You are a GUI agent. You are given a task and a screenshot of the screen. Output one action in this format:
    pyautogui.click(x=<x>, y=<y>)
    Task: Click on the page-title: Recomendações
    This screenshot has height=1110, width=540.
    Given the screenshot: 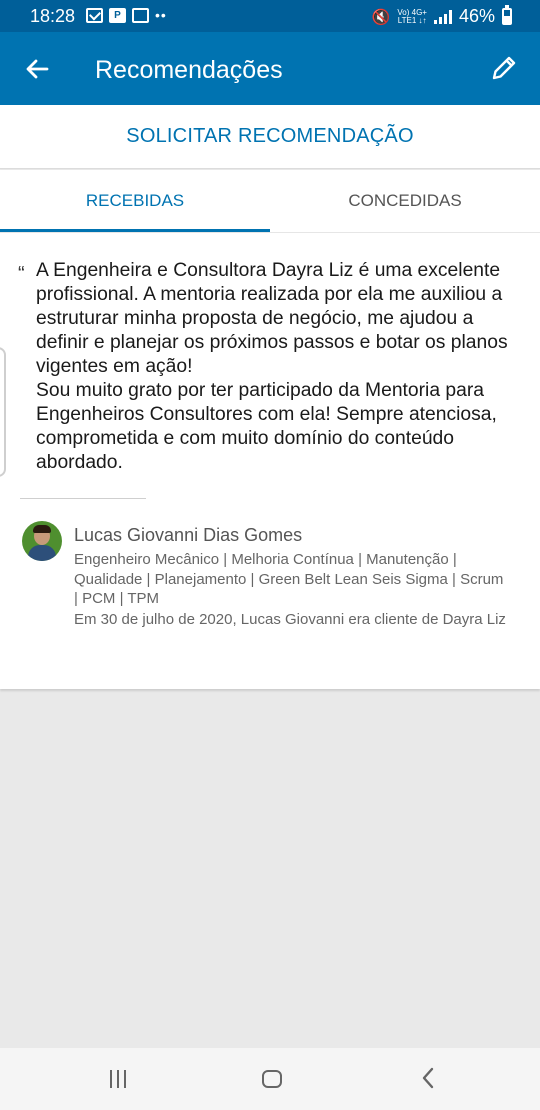 What is the action you would take?
    pyautogui.click(x=189, y=70)
    